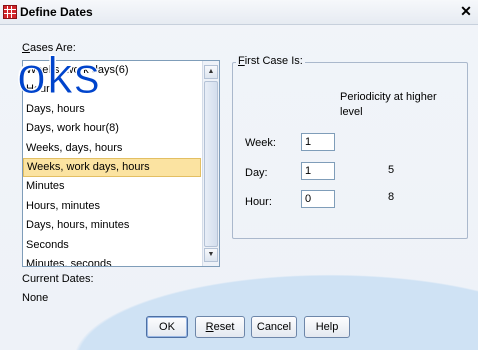  What do you see at coordinates (260, 143) in the screenshot?
I see `week-label: Week:` at bounding box center [260, 143].